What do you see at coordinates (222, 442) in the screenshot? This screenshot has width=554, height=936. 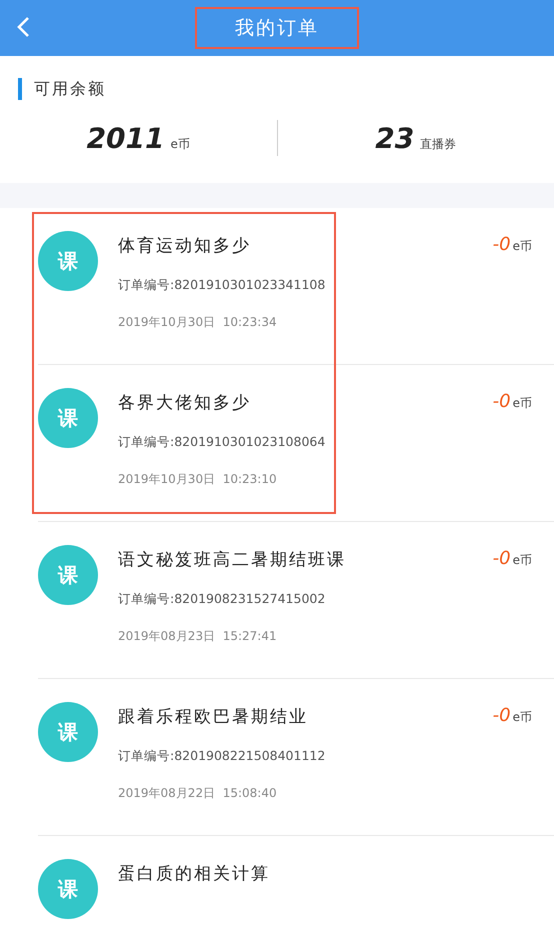 I see `order-number: 订单编号:8201910301023108064` at bounding box center [222, 442].